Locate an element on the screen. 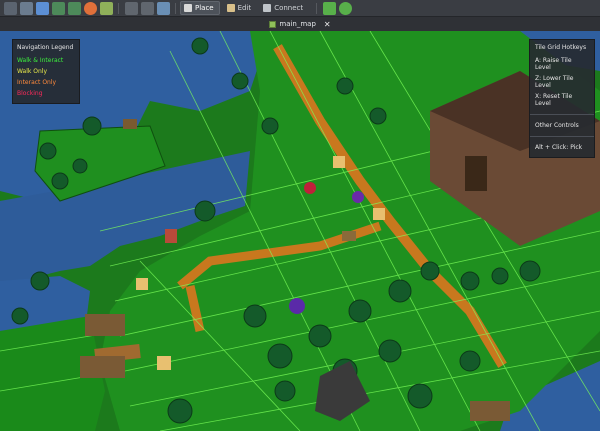 Image resolution: width=600 pixels, height=431 pixels. redo-icon is located at coordinates (74, 8).